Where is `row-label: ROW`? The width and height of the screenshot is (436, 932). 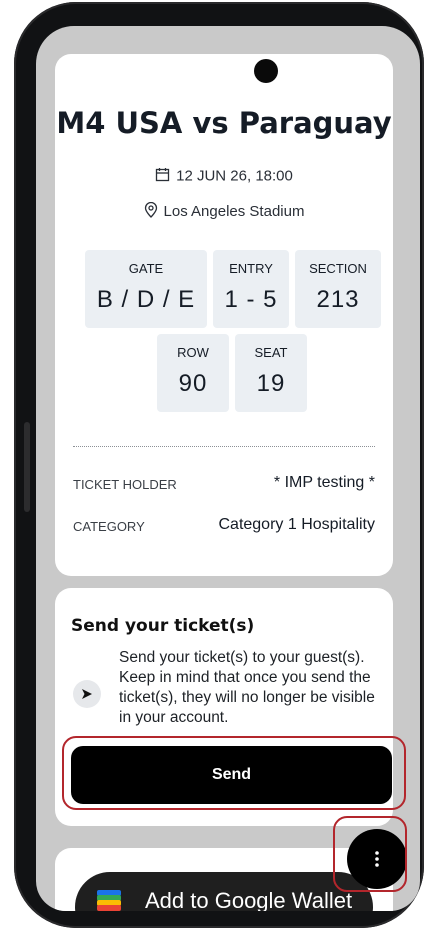
row-label: ROW is located at coordinates (193, 352).